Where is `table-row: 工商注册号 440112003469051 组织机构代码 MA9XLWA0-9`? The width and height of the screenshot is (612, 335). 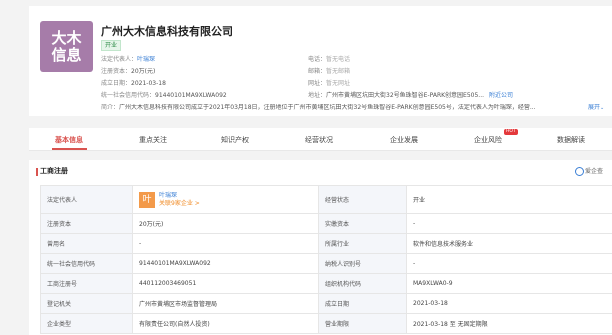 table-row: 工商注册号 440112003469051 组织机构代码 MA9XLWA0-9 is located at coordinates (326, 283).